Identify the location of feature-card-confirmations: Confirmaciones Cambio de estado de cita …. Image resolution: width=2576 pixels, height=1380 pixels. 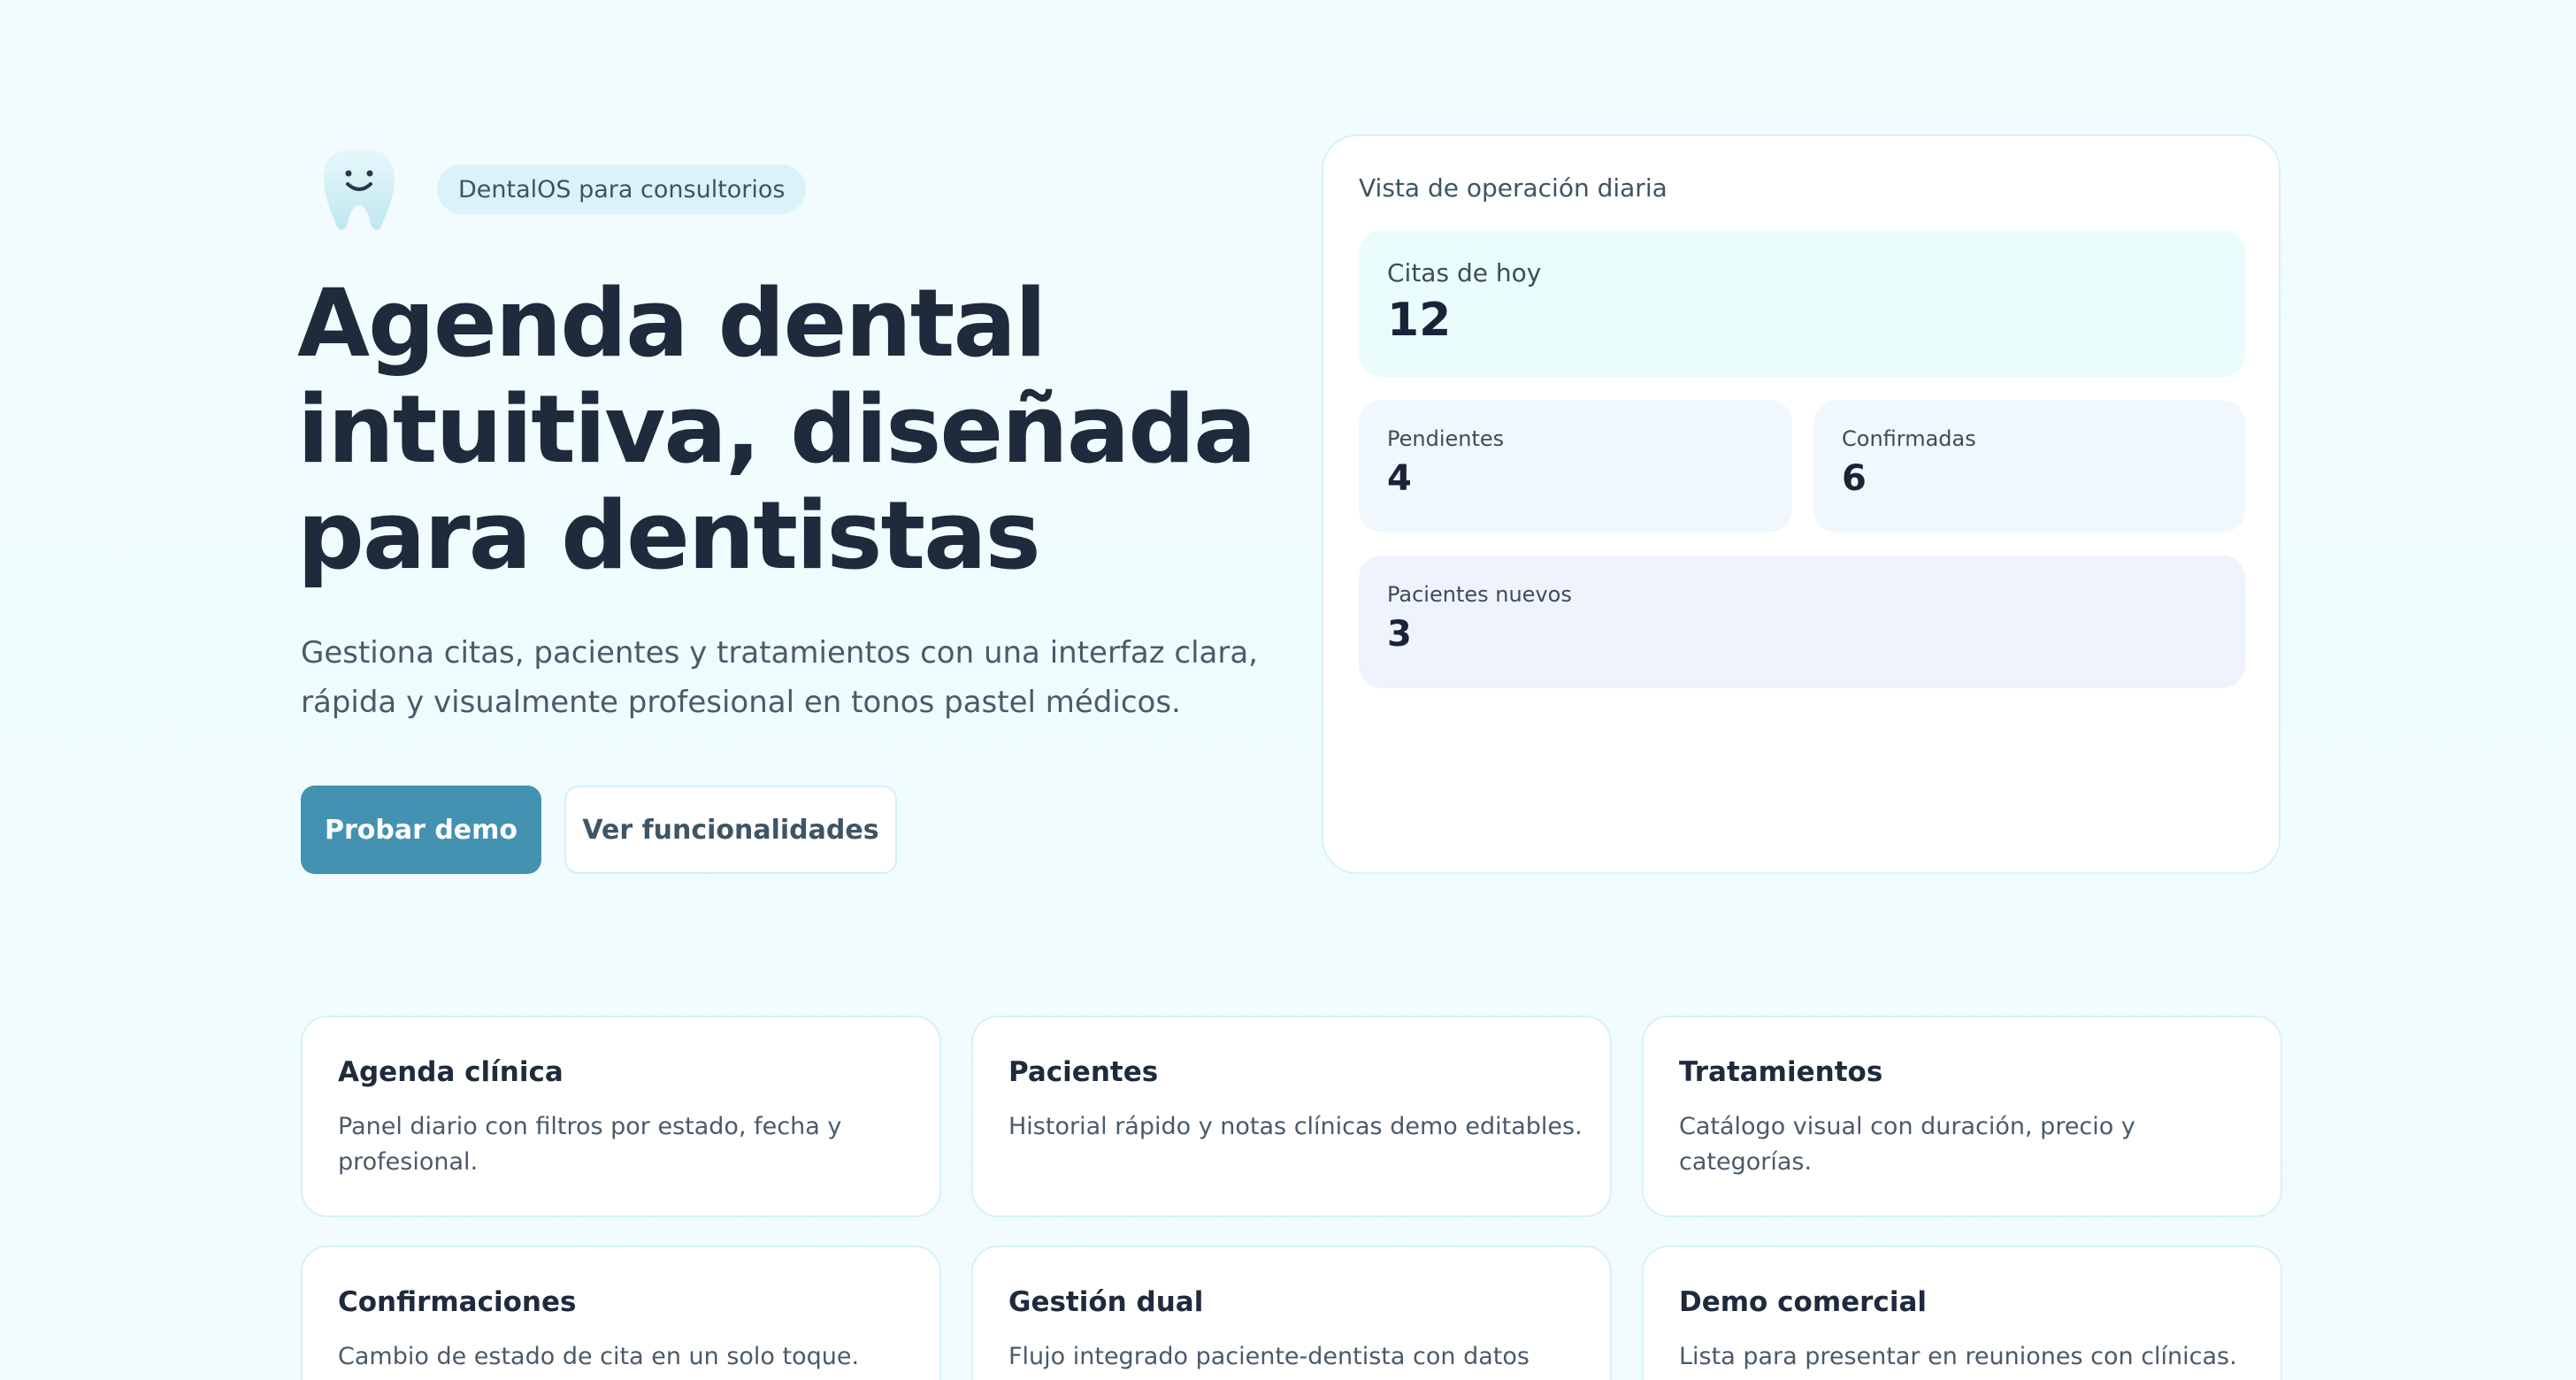
(621, 1313).